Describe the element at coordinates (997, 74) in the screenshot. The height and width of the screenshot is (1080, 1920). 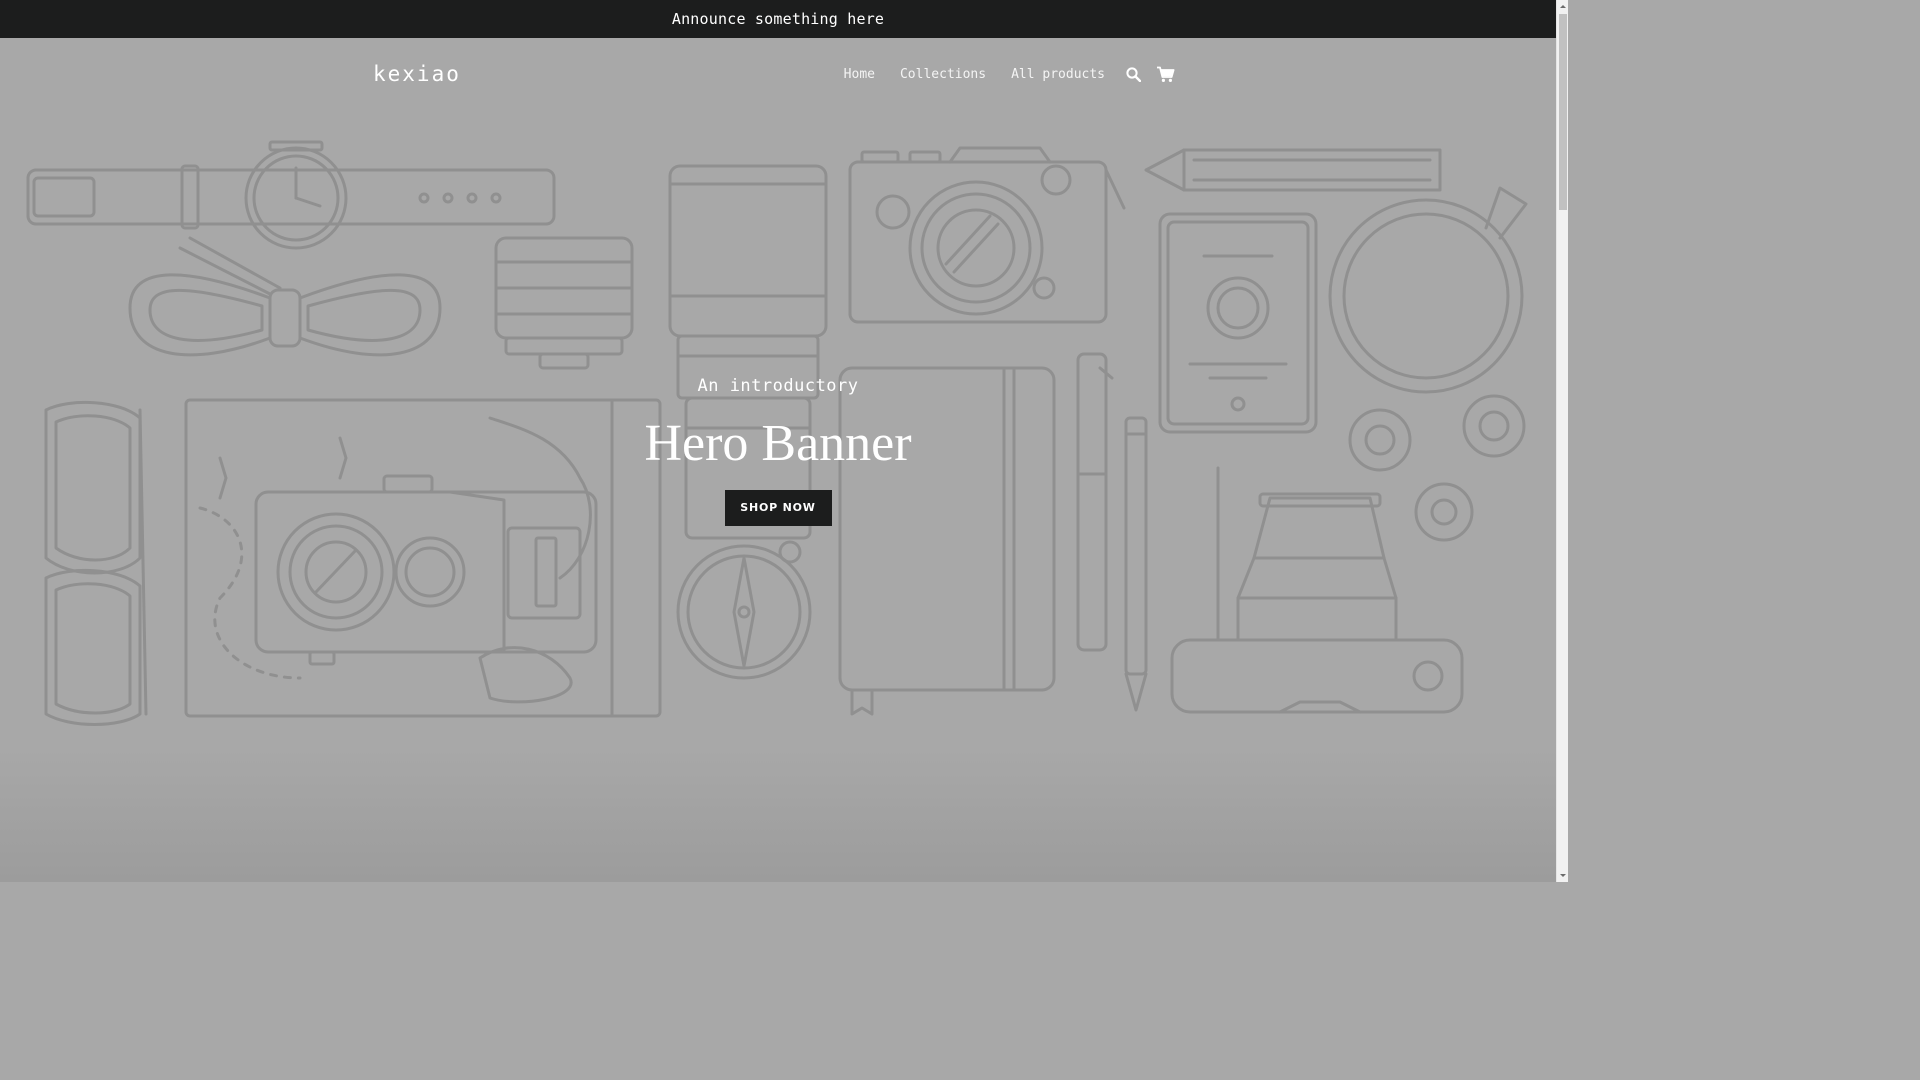
I see `main-nav: Home Collections All products` at that location.